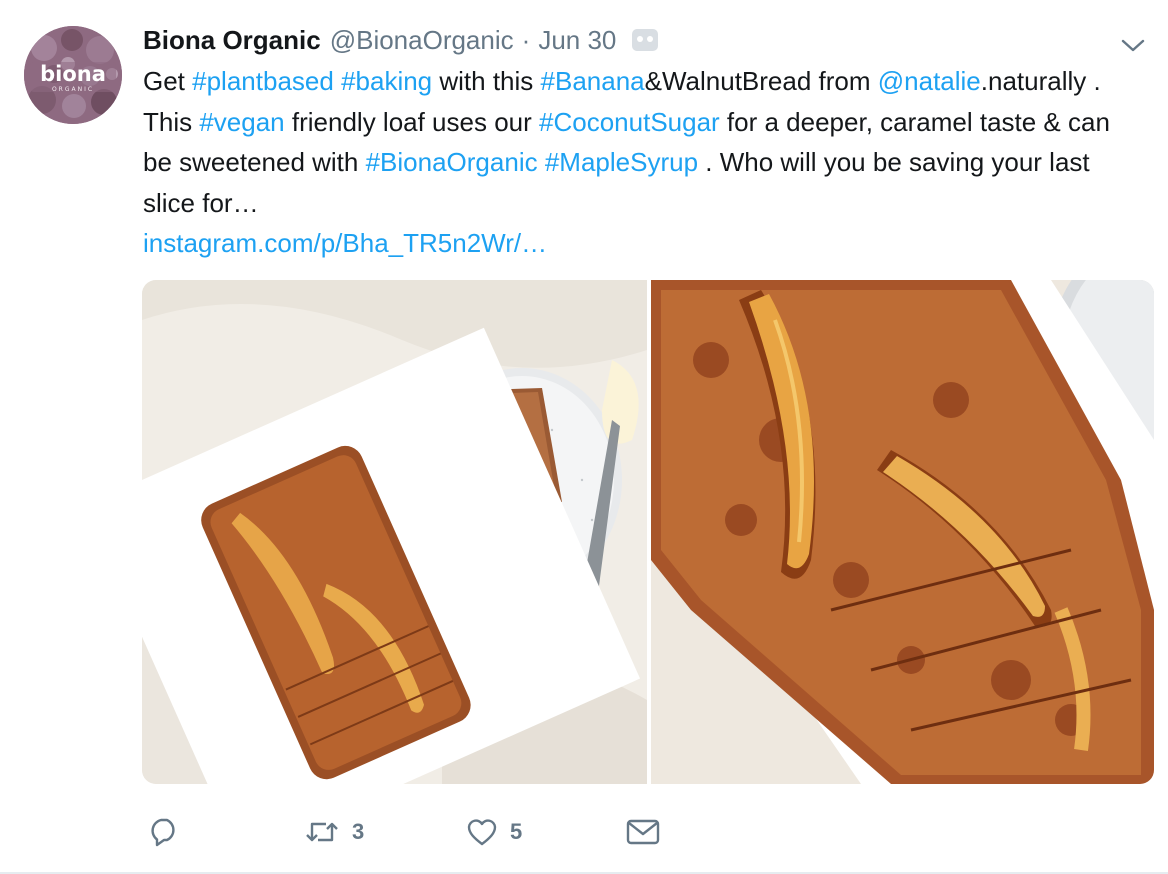 The height and width of the screenshot is (874, 1168). I want to click on hashtag-link: #baking, so click(386, 81).